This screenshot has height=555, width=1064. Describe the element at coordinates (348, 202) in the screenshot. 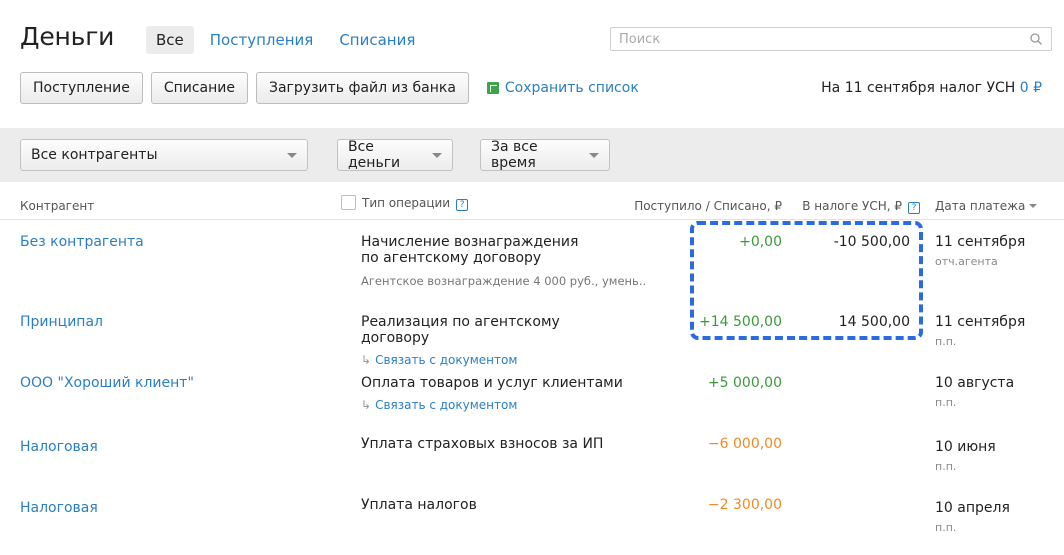

I see `select-all-checkbox` at that location.